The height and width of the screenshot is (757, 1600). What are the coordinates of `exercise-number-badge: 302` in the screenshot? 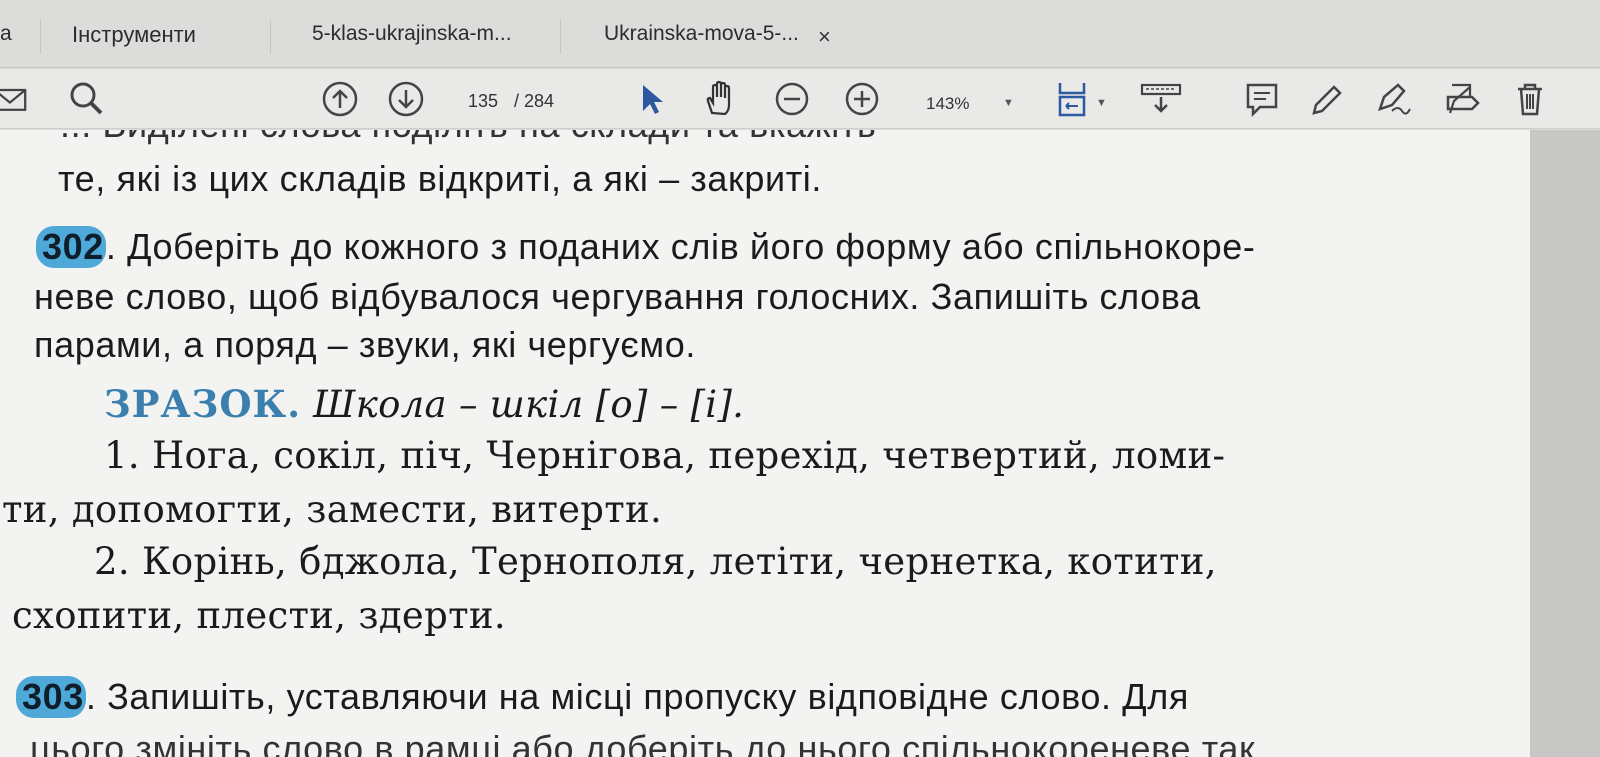 It's located at (71, 247).